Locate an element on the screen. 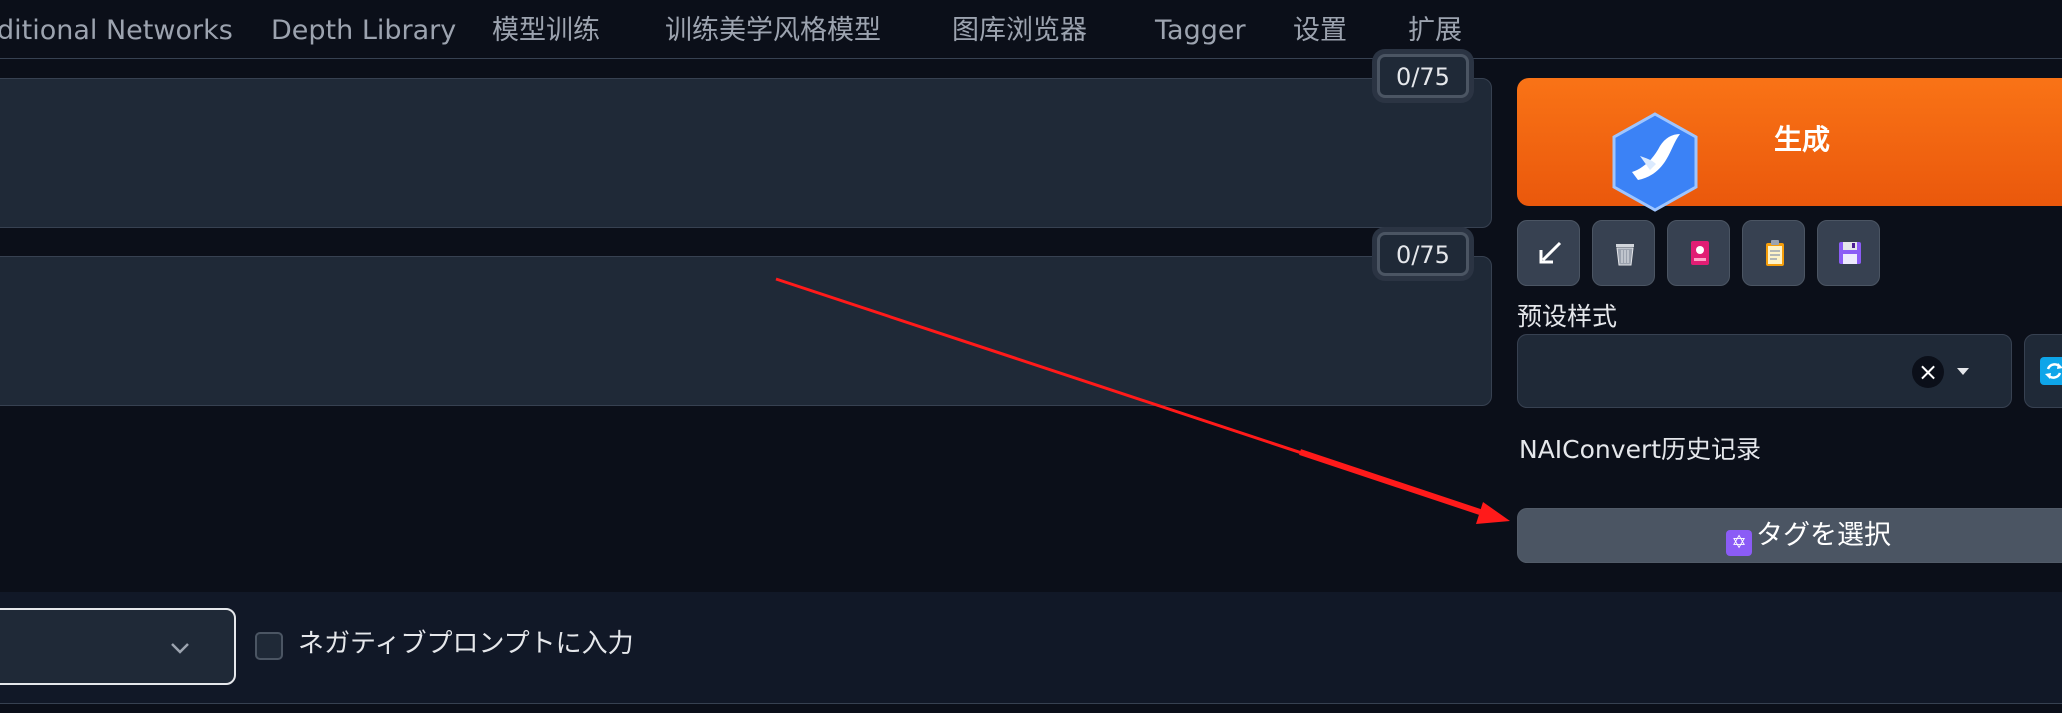  annotation-arrow is located at coordinates (1142, 400).